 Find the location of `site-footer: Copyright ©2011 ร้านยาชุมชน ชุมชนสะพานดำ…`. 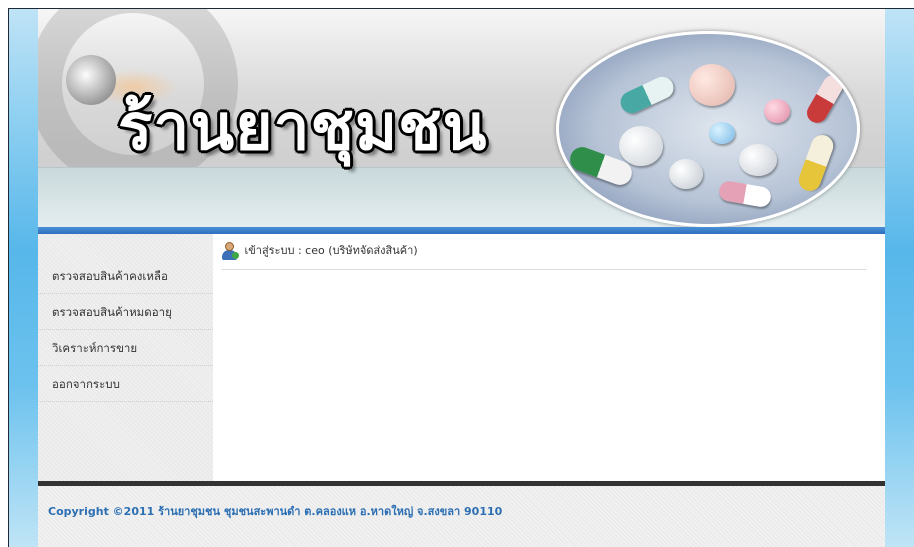

site-footer: Copyright ©2011 ร้านยาชุมชน ชุมชนสะพานดำ… is located at coordinates (461, 516).